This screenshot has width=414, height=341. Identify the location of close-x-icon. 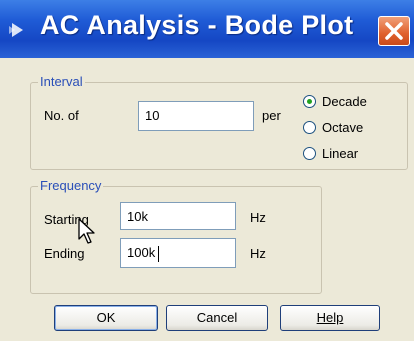
(394, 31).